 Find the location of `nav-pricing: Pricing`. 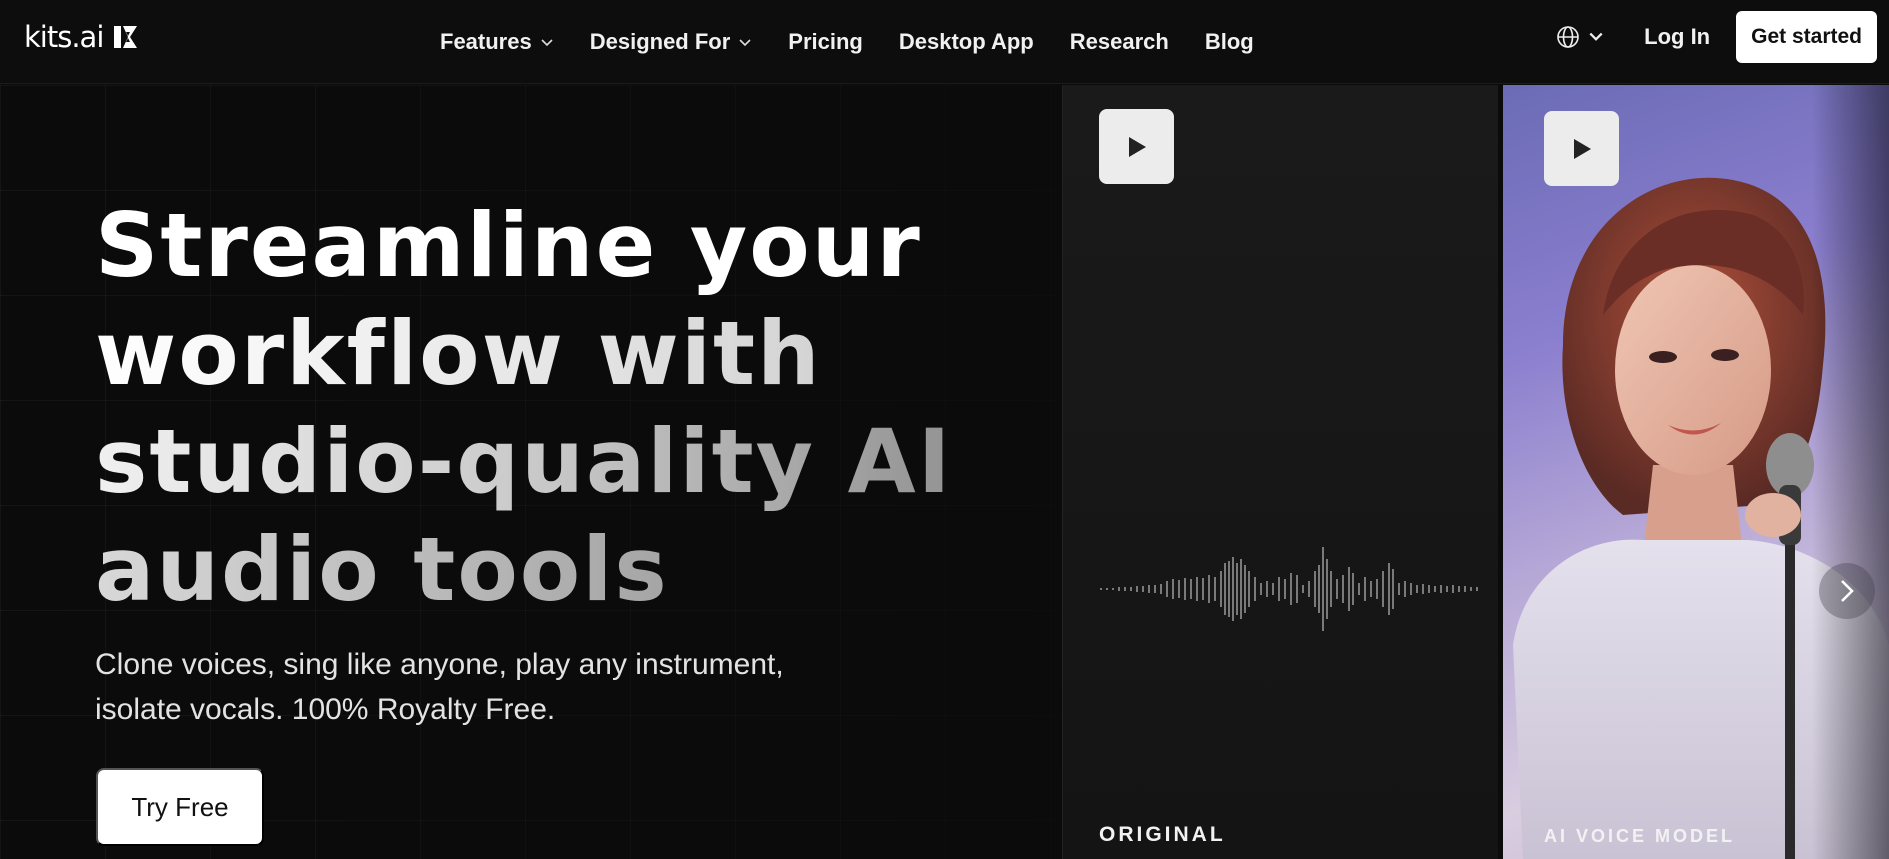

nav-pricing: Pricing is located at coordinates (825, 42).